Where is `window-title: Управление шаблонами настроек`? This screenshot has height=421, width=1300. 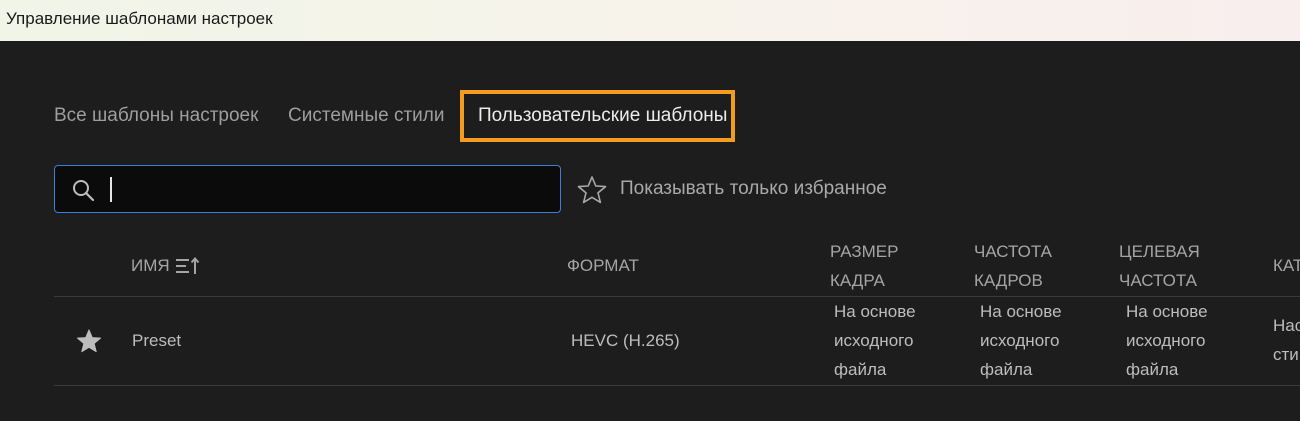 window-title: Управление шаблонами настроек is located at coordinates (650, 20).